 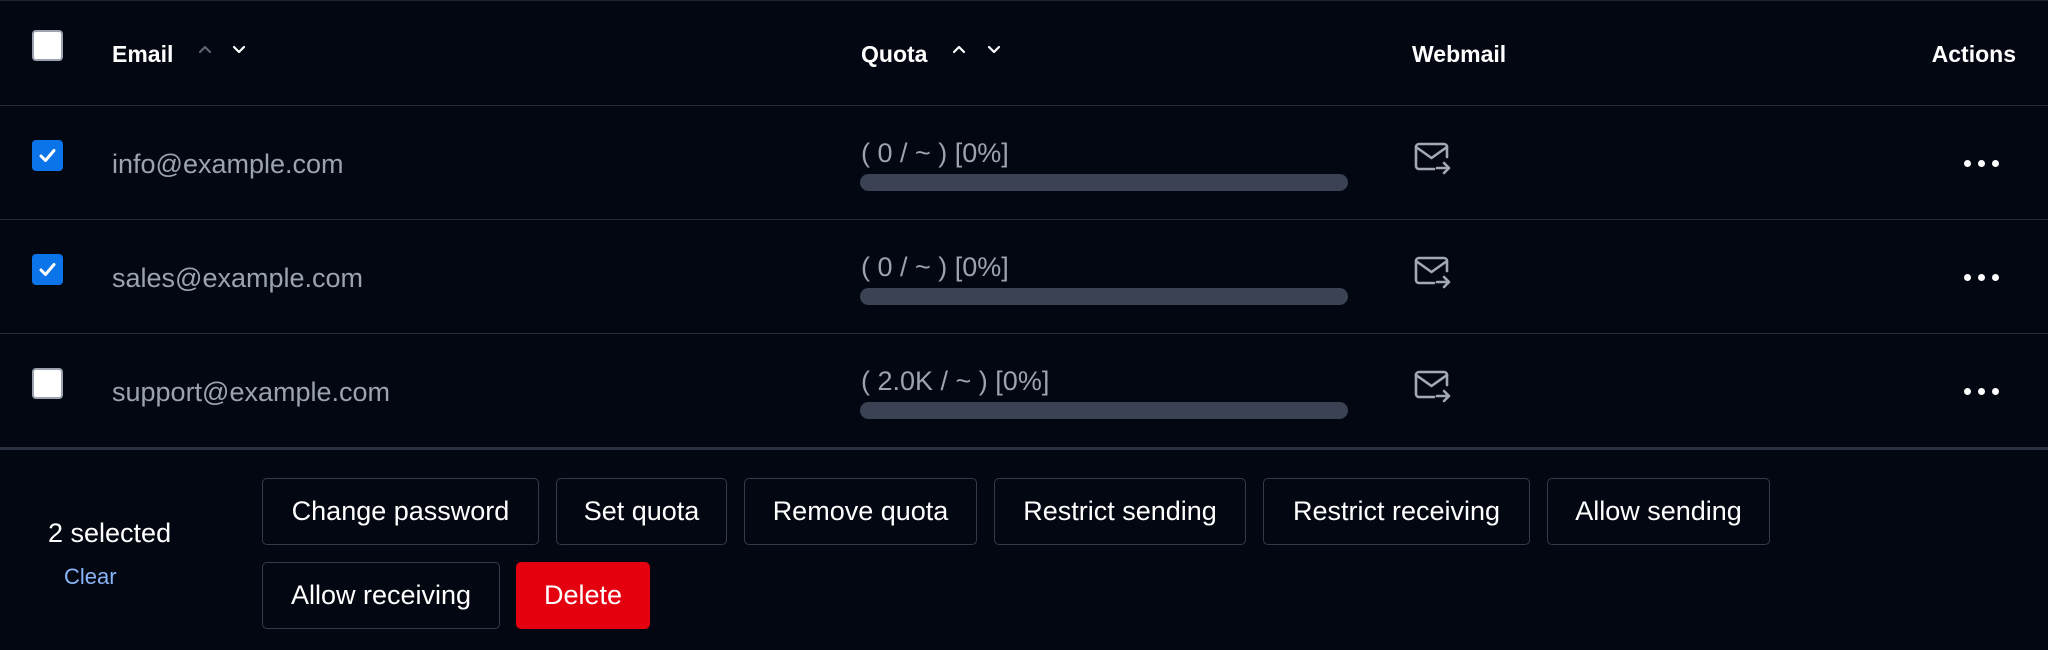 I want to click on email-cell: sales@example.com, so click(x=238, y=278).